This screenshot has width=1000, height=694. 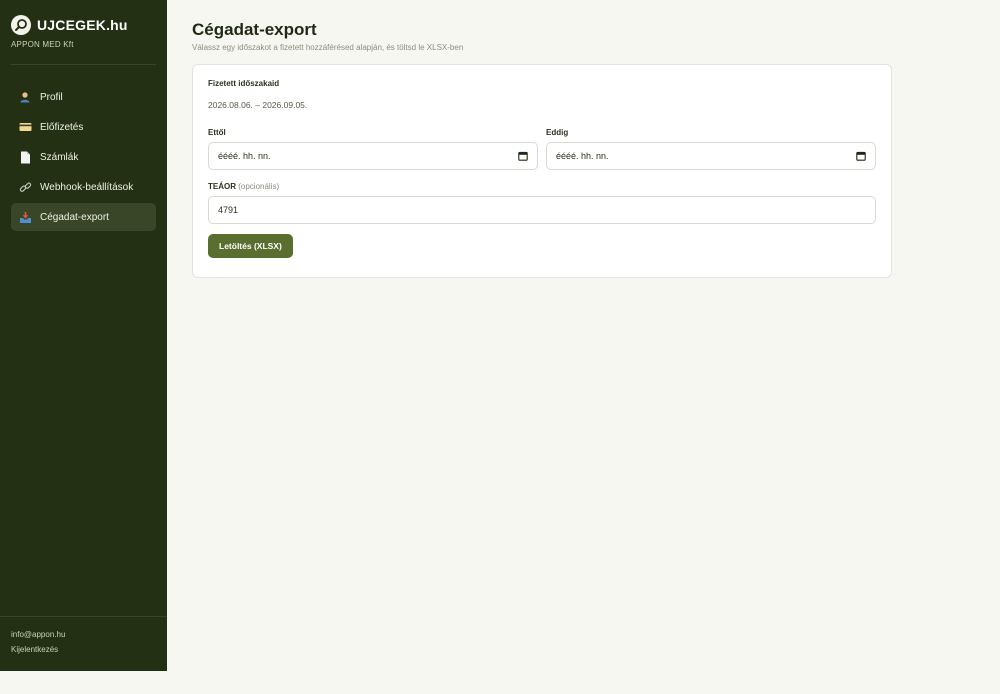 What do you see at coordinates (244, 156) in the screenshot?
I see `from-date-value: éééé. hh. nn.` at bounding box center [244, 156].